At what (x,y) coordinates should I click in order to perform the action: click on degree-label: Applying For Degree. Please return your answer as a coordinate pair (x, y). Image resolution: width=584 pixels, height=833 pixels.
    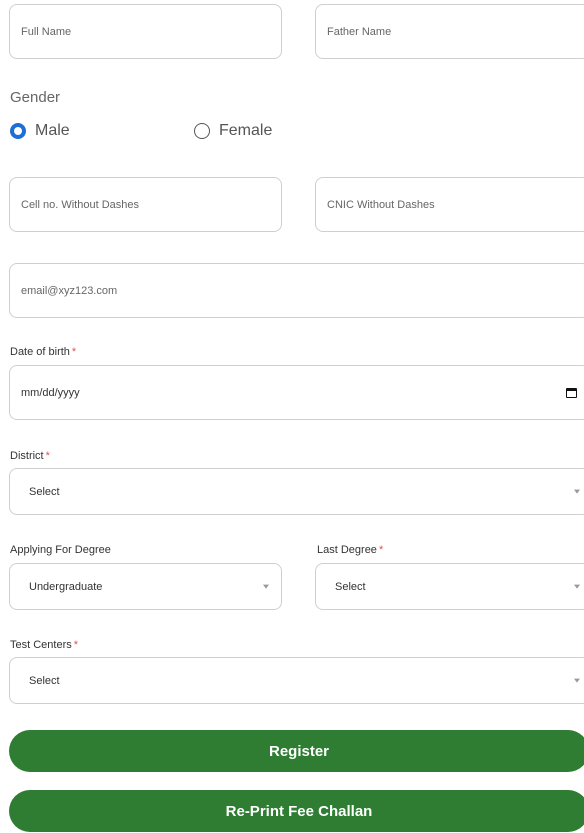
    Looking at the image, I should click on (60, 550).